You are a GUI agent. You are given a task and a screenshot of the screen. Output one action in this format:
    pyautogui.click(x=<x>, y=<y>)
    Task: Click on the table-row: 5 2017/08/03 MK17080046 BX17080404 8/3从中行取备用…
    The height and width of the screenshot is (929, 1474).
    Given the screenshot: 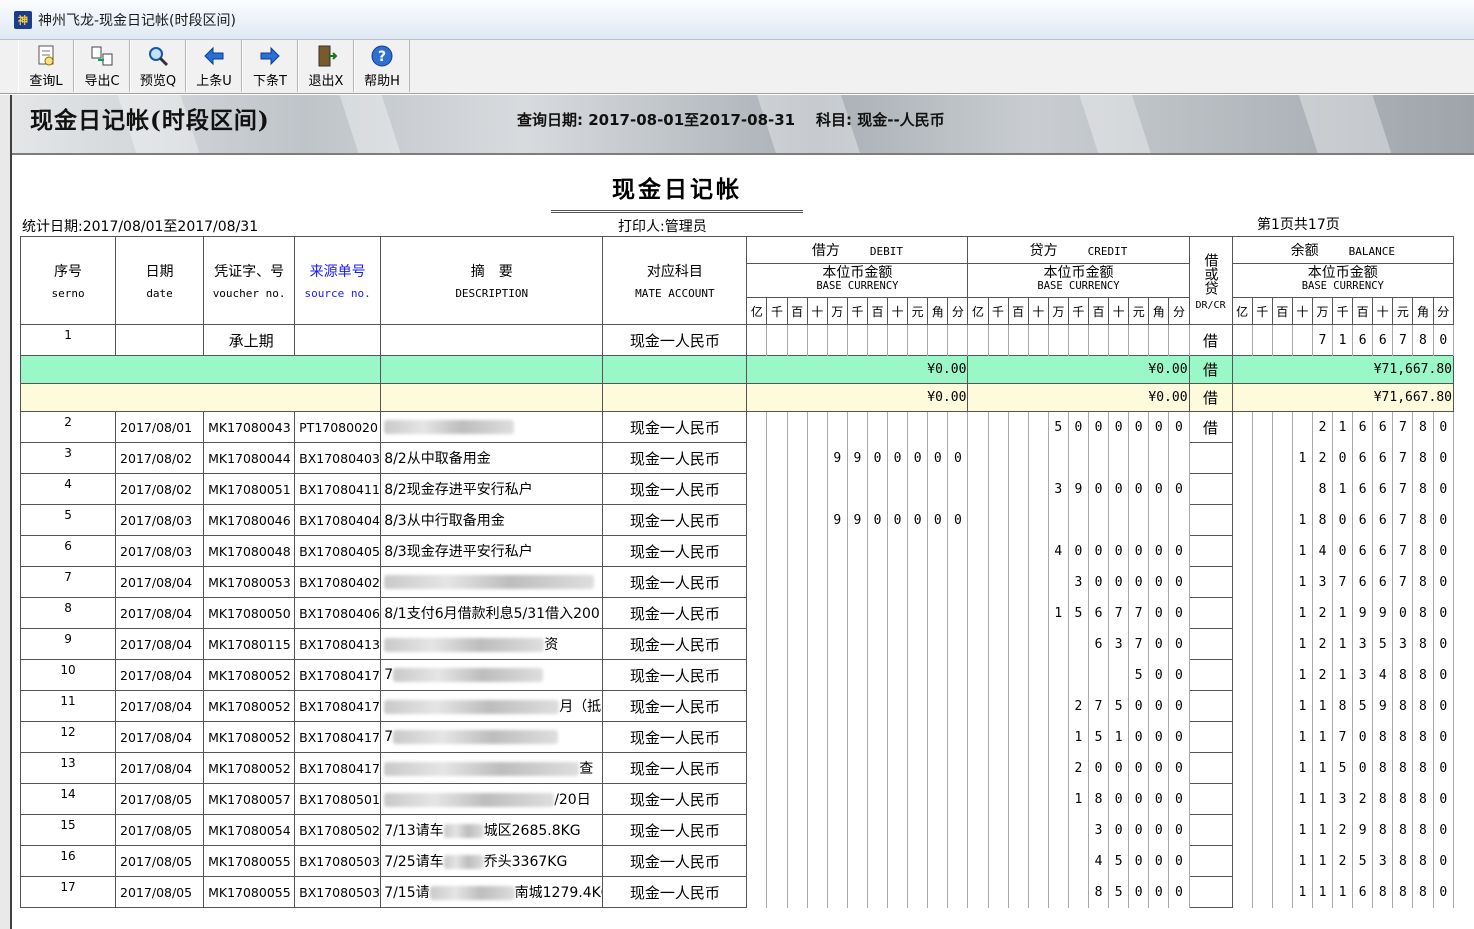 What is the action you would take?
    pyautogui.click(x=736, y=520)
    